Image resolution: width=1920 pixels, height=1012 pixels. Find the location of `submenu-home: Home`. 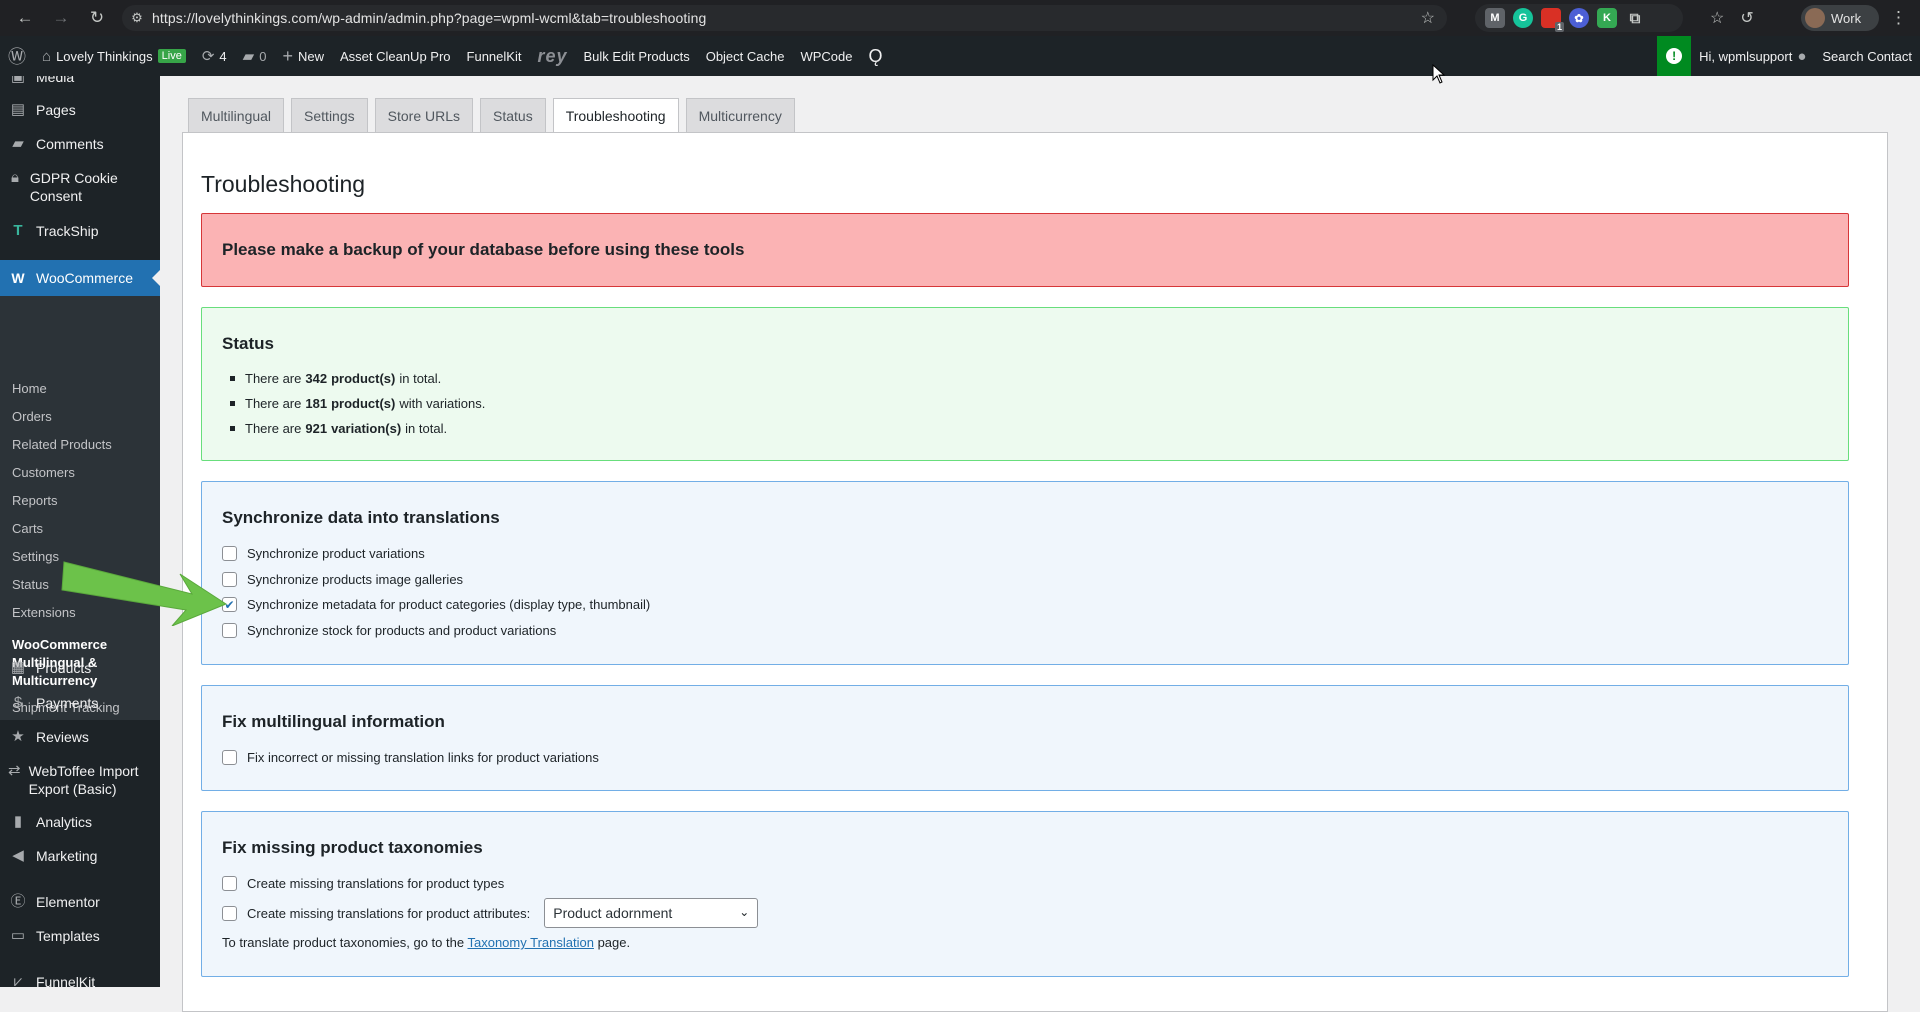

submenu-home: Home is located at coordinates (29, 388).